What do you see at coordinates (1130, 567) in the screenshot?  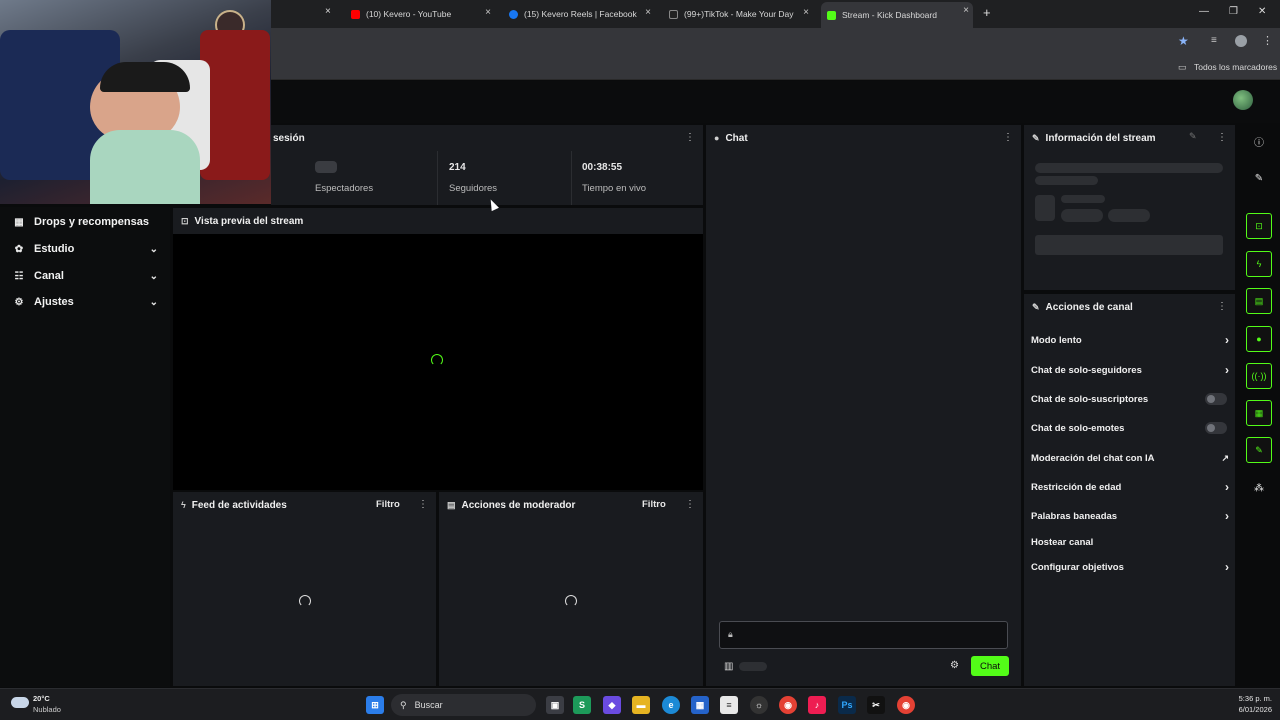 I see `action-configure-goals: Configurar objetivos ›` at bounding box center [1130, 567].